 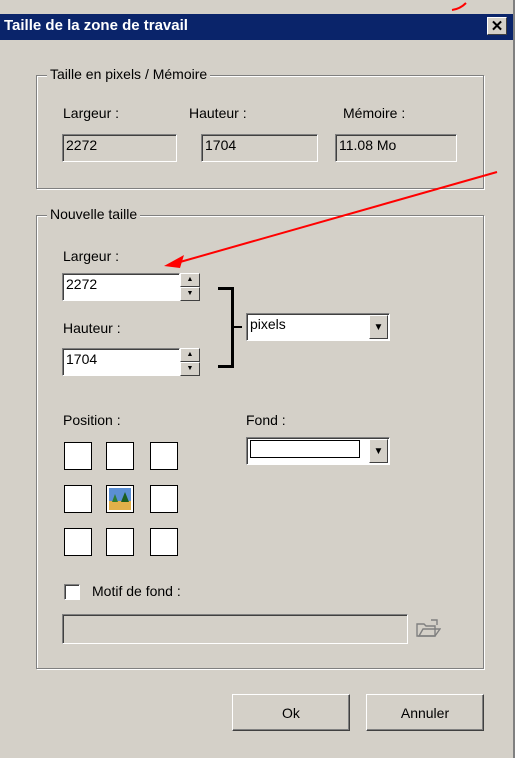 What do you see at coordinates (459, 6) in the screenshot?
I see `annotation-curve` at bounding box center [459, 6].